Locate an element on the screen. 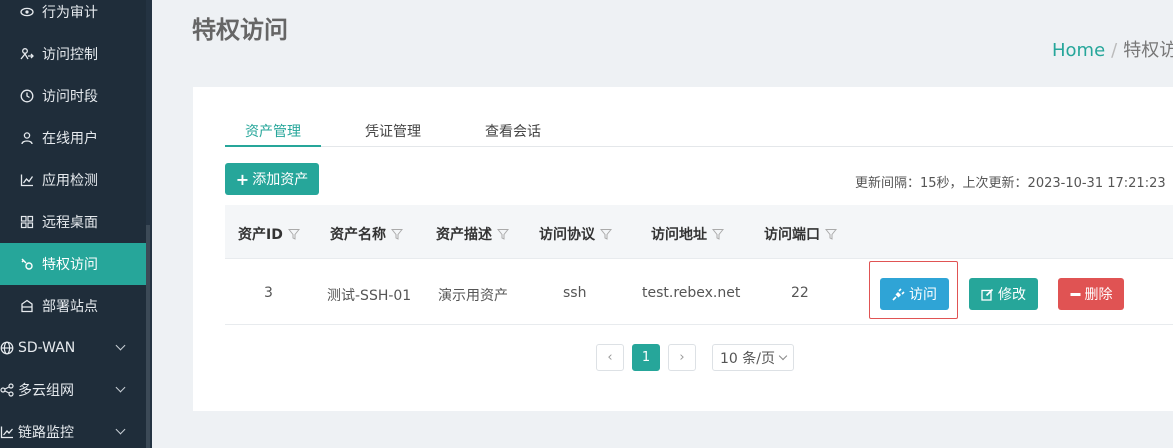 The height and width of the screenshot is (448, 1173). plus-icon: + is located at coordinates (242, 179).